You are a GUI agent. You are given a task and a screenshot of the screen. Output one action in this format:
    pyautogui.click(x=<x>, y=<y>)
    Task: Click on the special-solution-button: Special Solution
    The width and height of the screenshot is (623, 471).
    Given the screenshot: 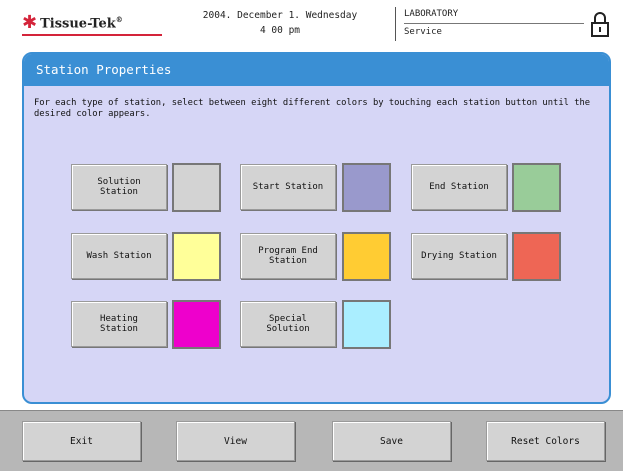 What is the action you would take?
    pyautogui.click(x=288, y=324)
    